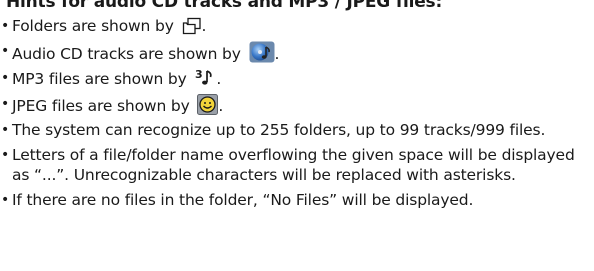  I want to click on list-item-mp3: • MP3 files are shown by 3 ., so click(297, 79).